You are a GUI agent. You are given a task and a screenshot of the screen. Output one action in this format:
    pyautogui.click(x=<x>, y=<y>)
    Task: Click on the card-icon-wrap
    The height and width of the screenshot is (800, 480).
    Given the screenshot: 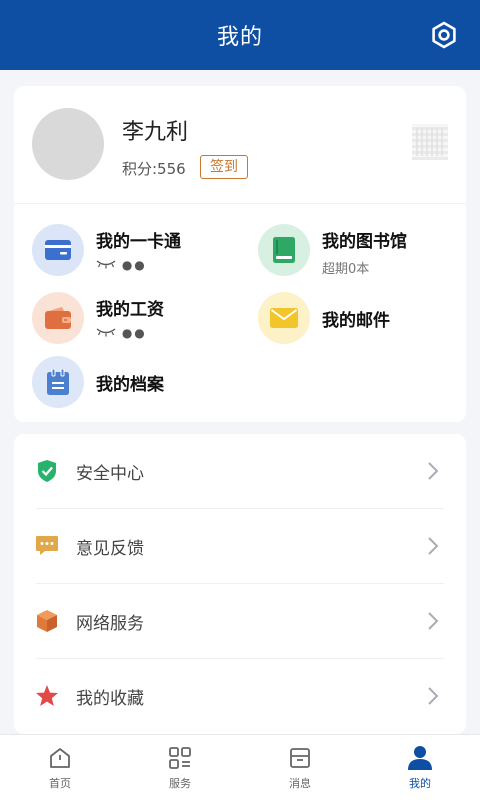 What is the action you would take?
    pyautogui.click(x=58, y=250)
    